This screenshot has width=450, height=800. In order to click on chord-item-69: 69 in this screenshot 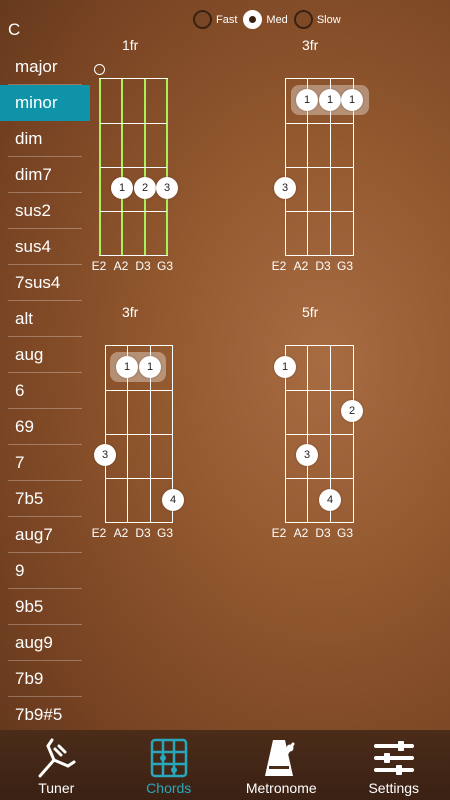, I will do `click(45, 427)`.